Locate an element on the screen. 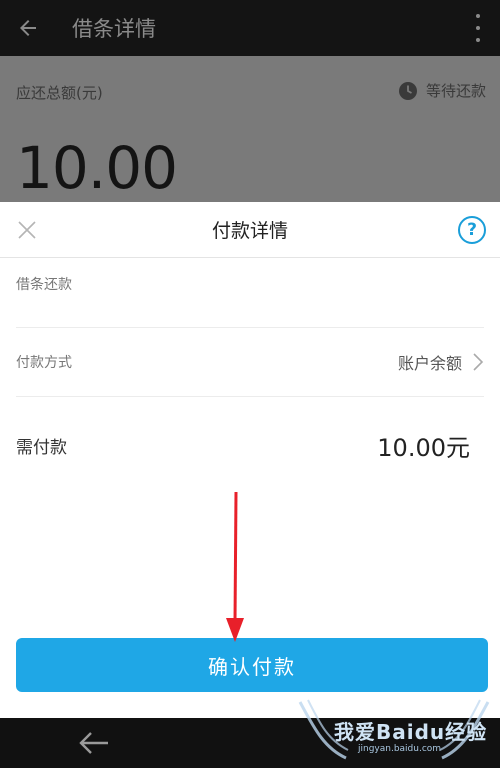  sheet-title: 付款详情 is located at coordinates (249, 231).